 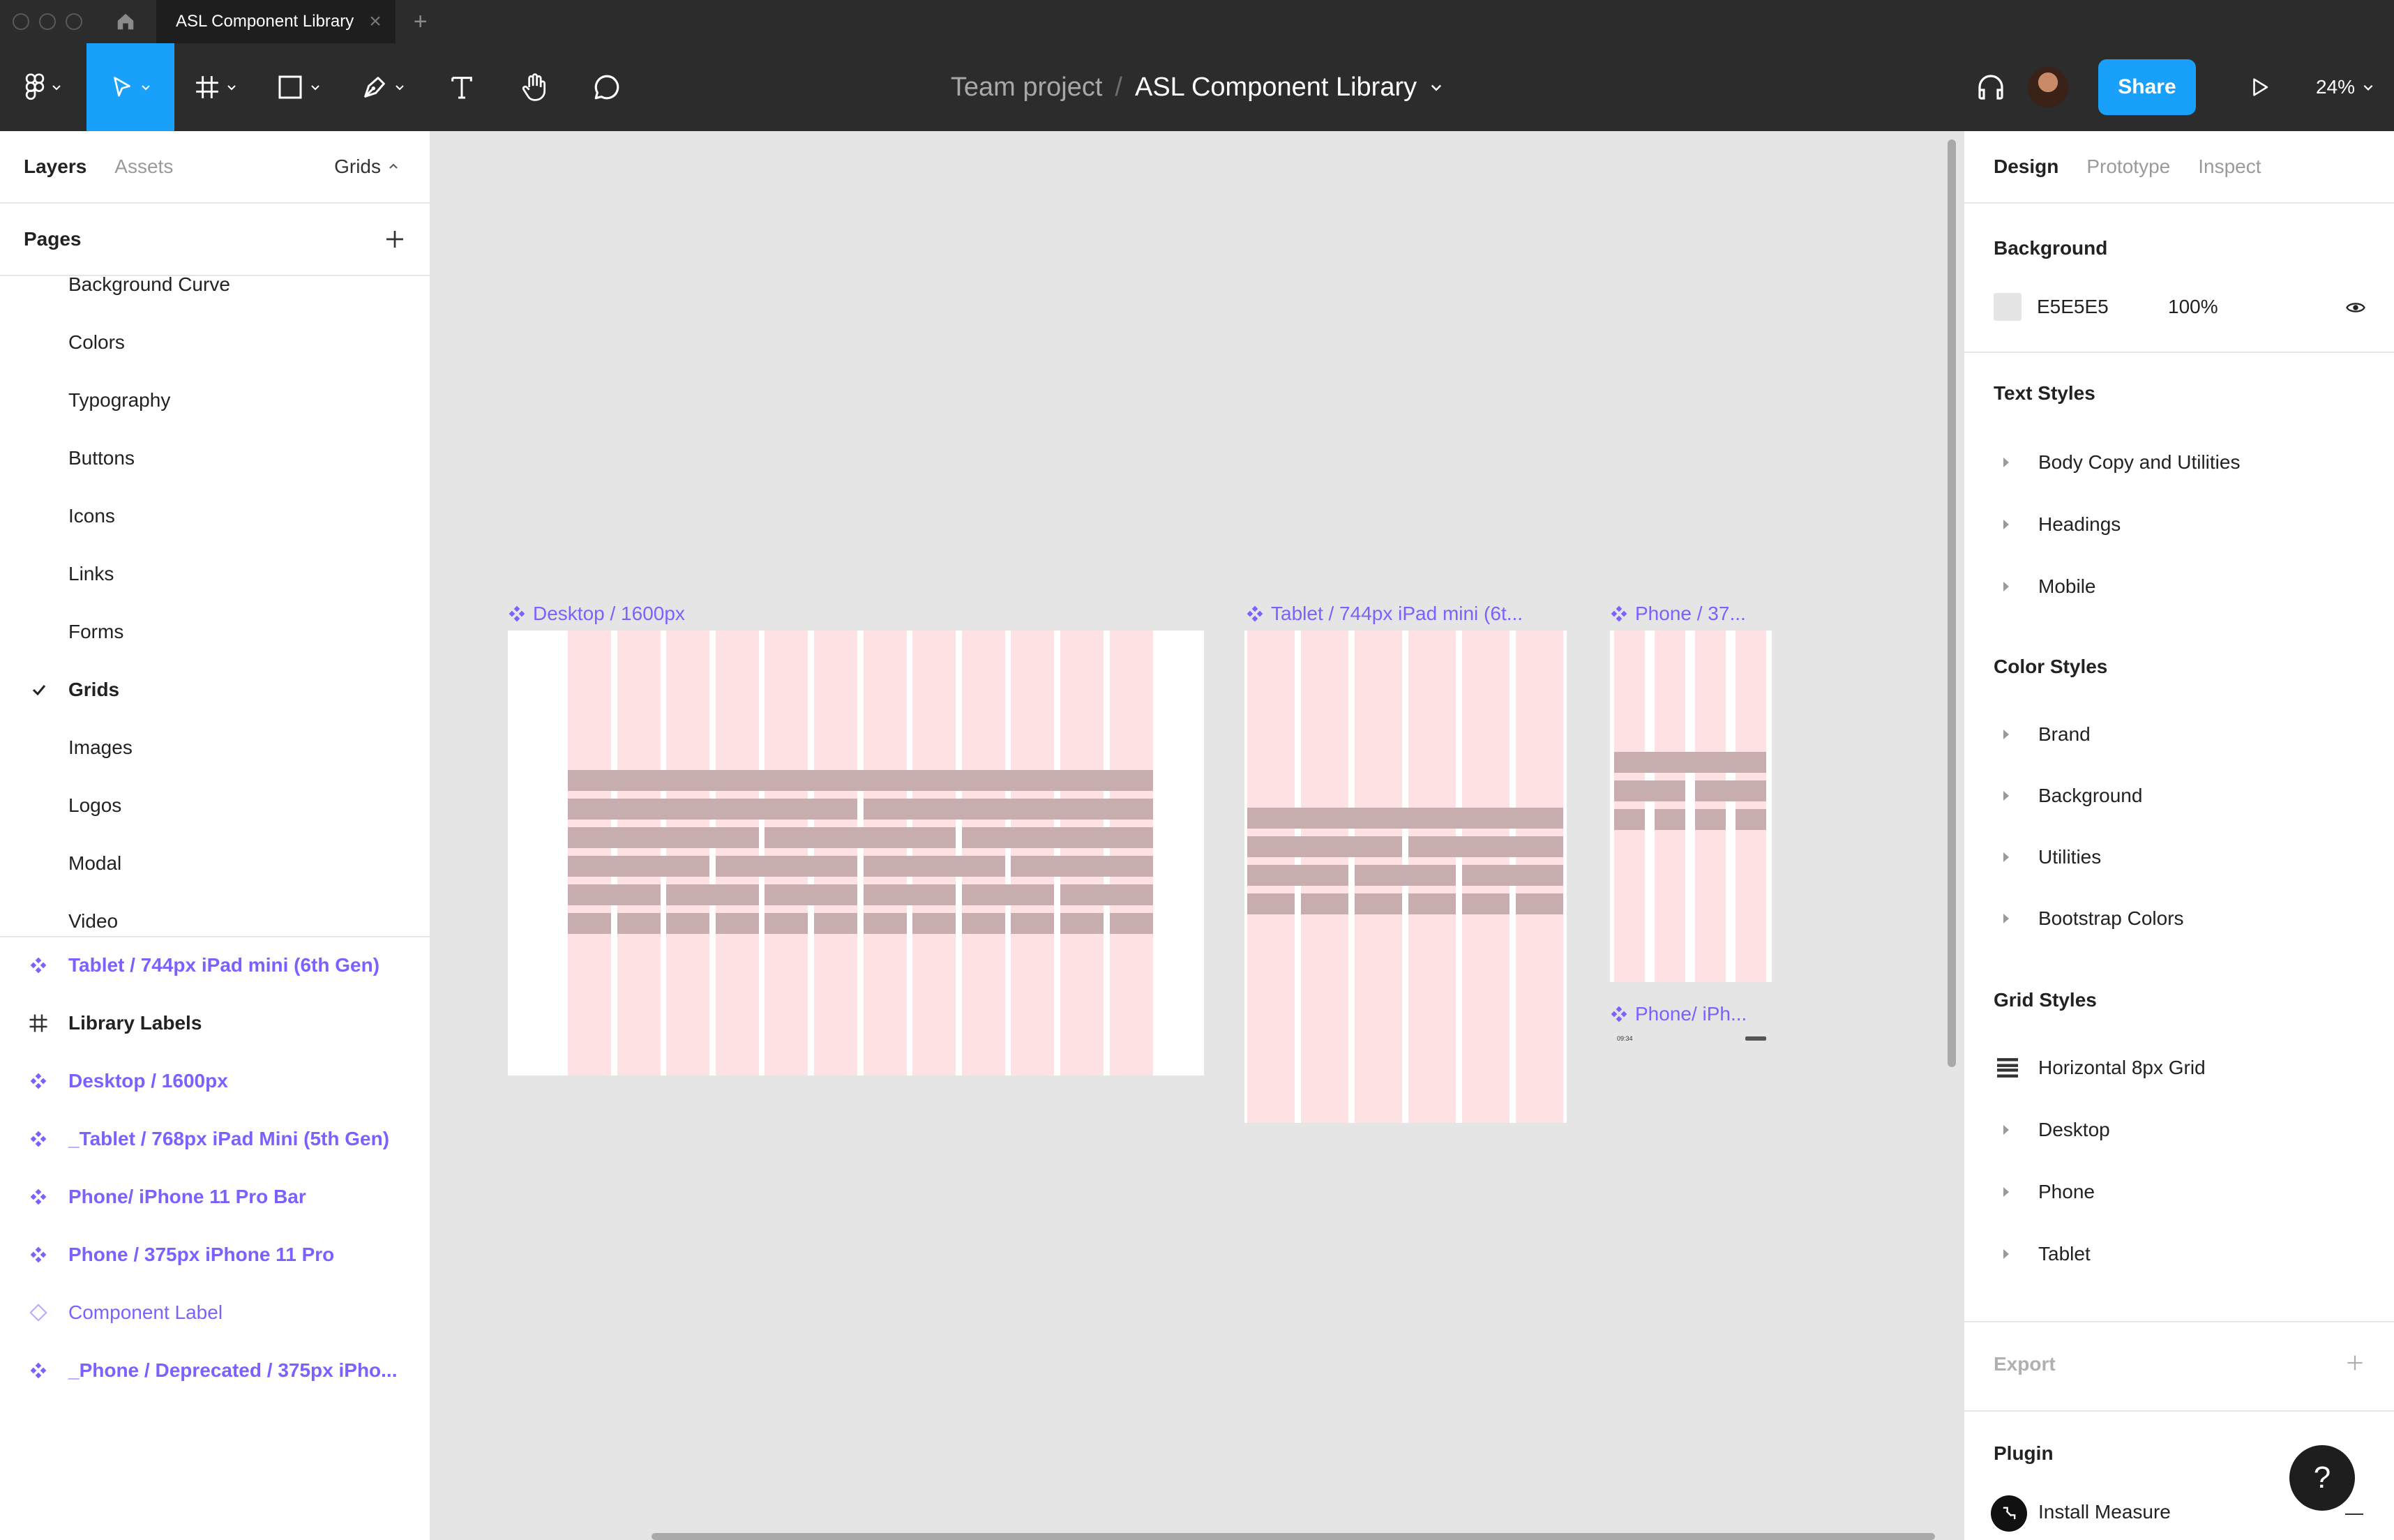 I want to click on add-page-icon, so click(x=395, y=239).